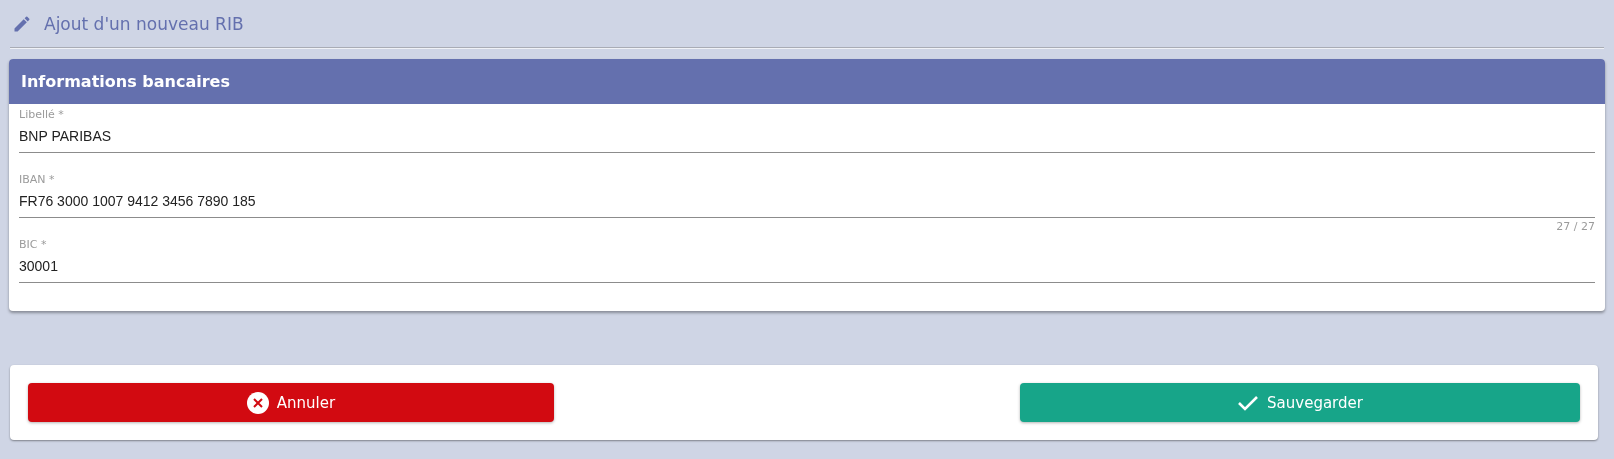 The width and height of the screenshot is (1614, 459). What do you see at coordinates (33, 245) in the screenshot?
I see `field-label: BIC *` at bounding box center [33, 245].